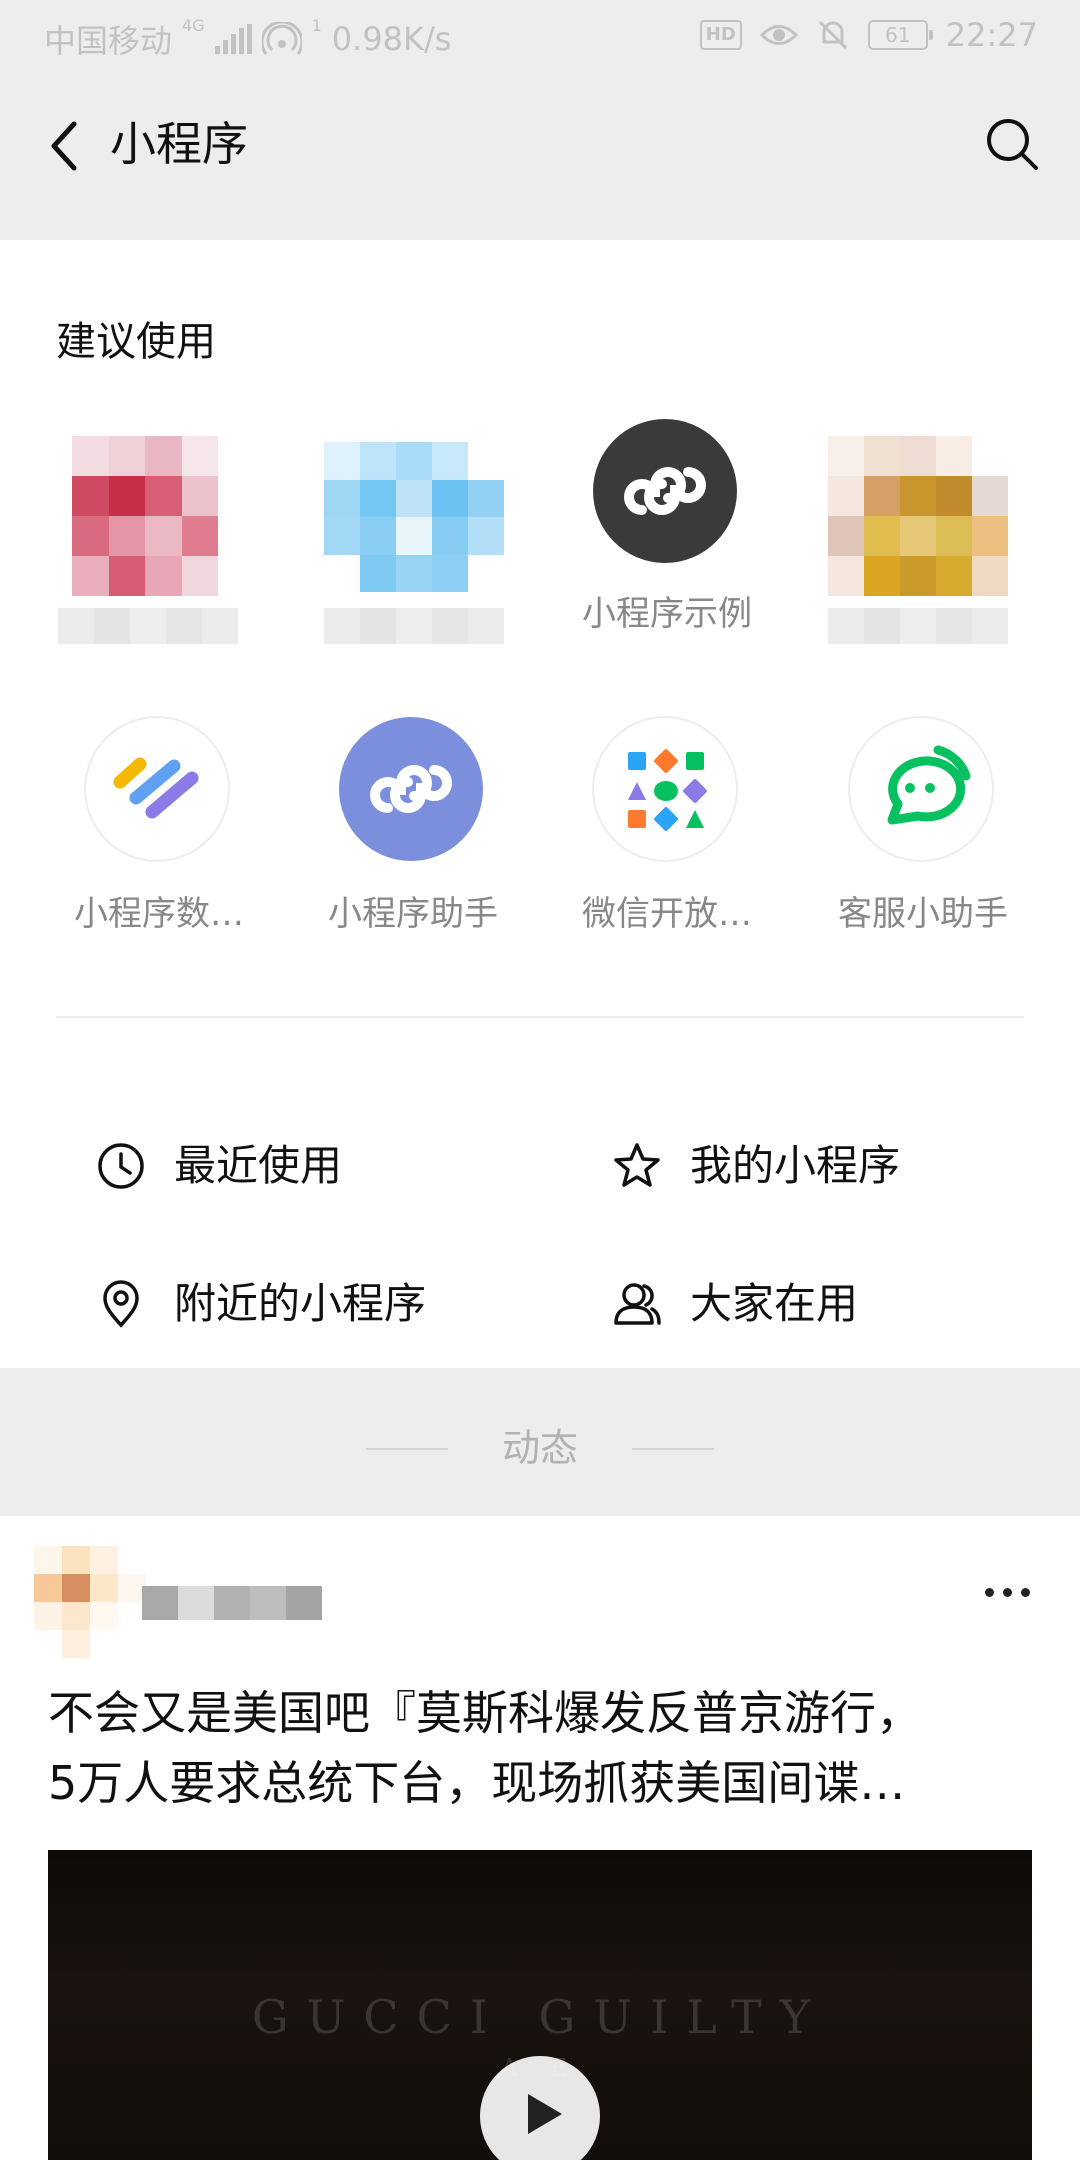 The image size is (1080, 2160). I want to click on quick-link-label: 最近使用, so click(258, 1165).